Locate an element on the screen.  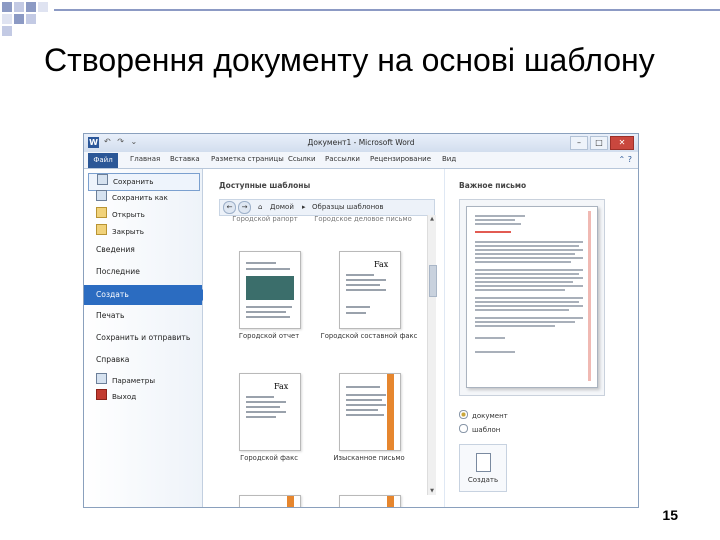
close-folder-icon is located at coordinates (101, 229).